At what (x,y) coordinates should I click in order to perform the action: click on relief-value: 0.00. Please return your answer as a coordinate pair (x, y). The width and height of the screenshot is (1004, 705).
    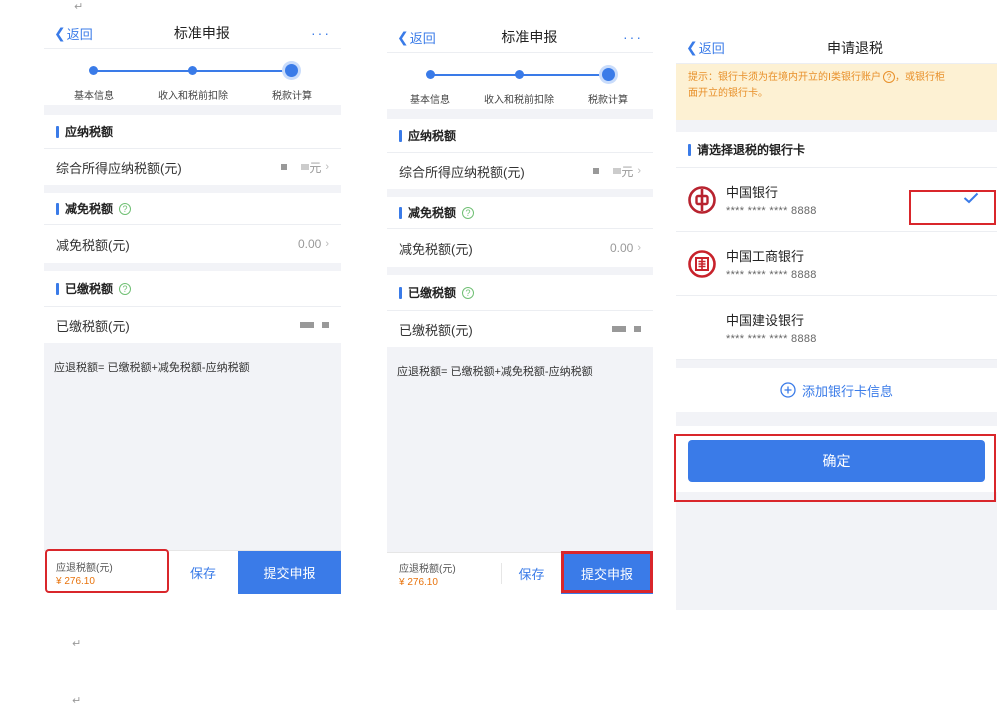
    Looking at the image, I should click on (309, 244).